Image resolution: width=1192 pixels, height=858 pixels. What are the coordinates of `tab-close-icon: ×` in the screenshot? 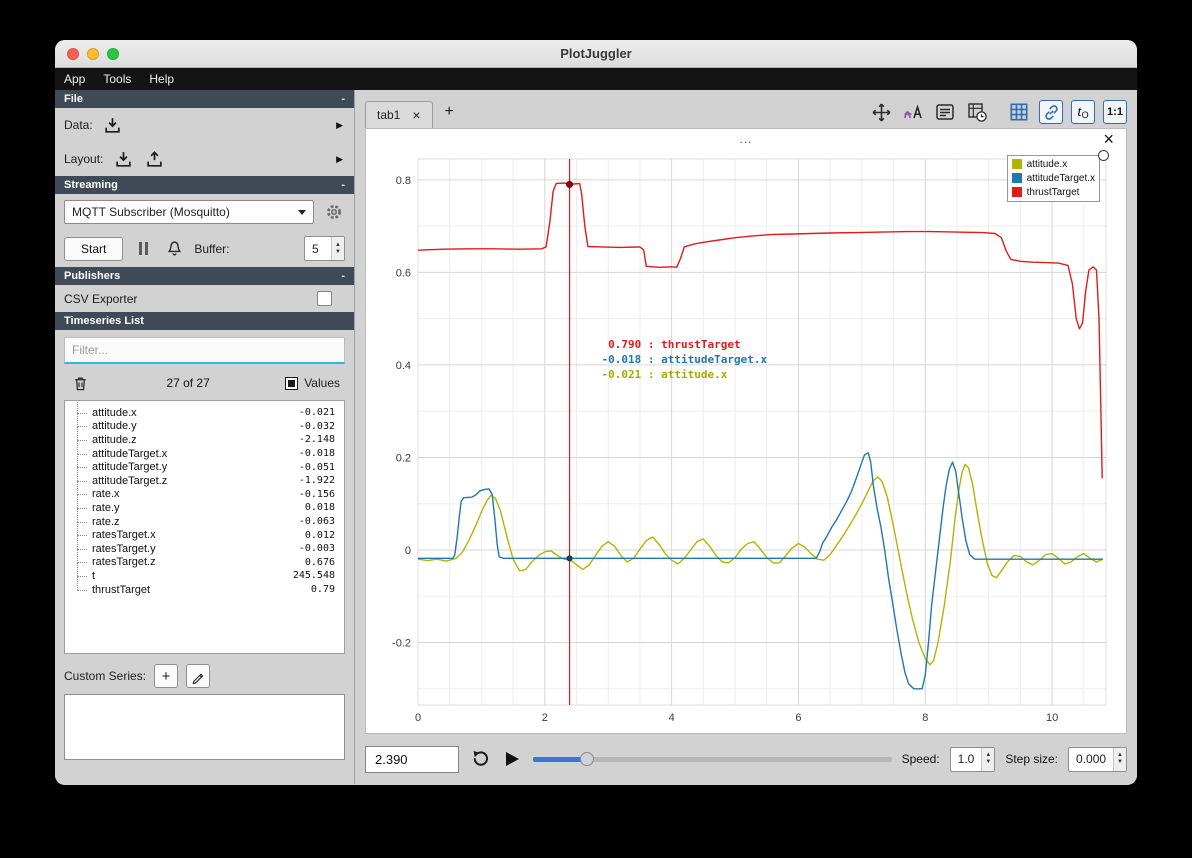 It's located at (416, 115).